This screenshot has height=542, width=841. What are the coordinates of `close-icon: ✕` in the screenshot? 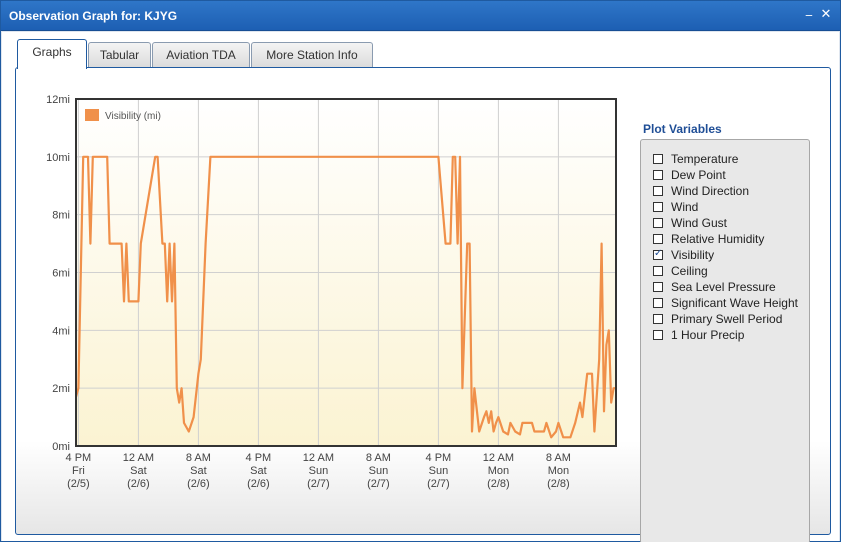 It's located at (826, 15).